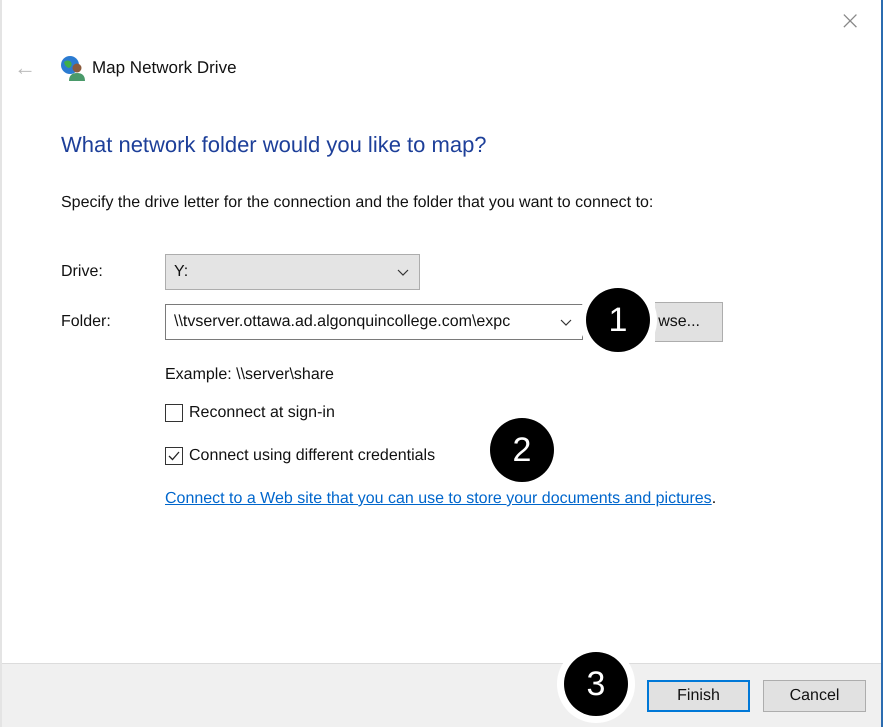 This screenshot has height=727, width=883. I want to click on number-badge: 3, so click(596, 684).